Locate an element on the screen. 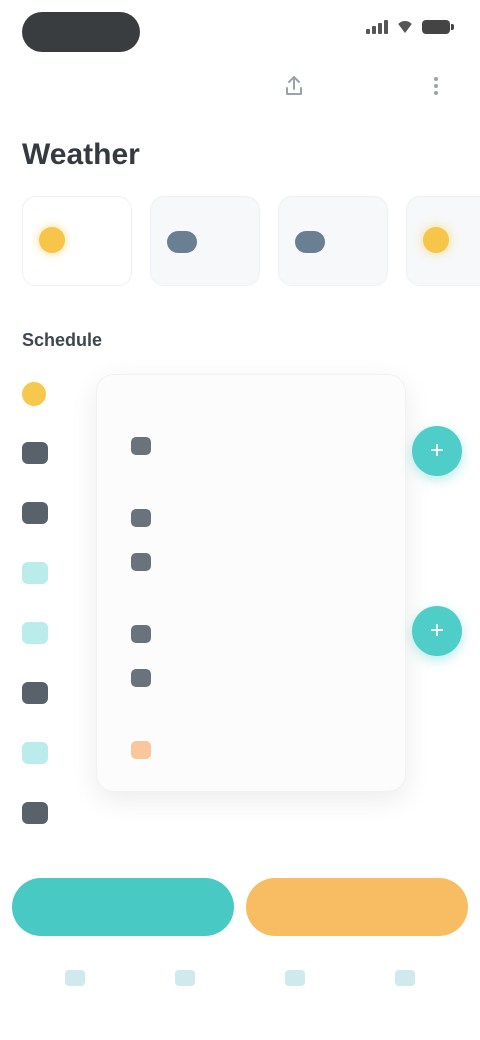  section-title: Schedule is located at coordinates (62, 340).